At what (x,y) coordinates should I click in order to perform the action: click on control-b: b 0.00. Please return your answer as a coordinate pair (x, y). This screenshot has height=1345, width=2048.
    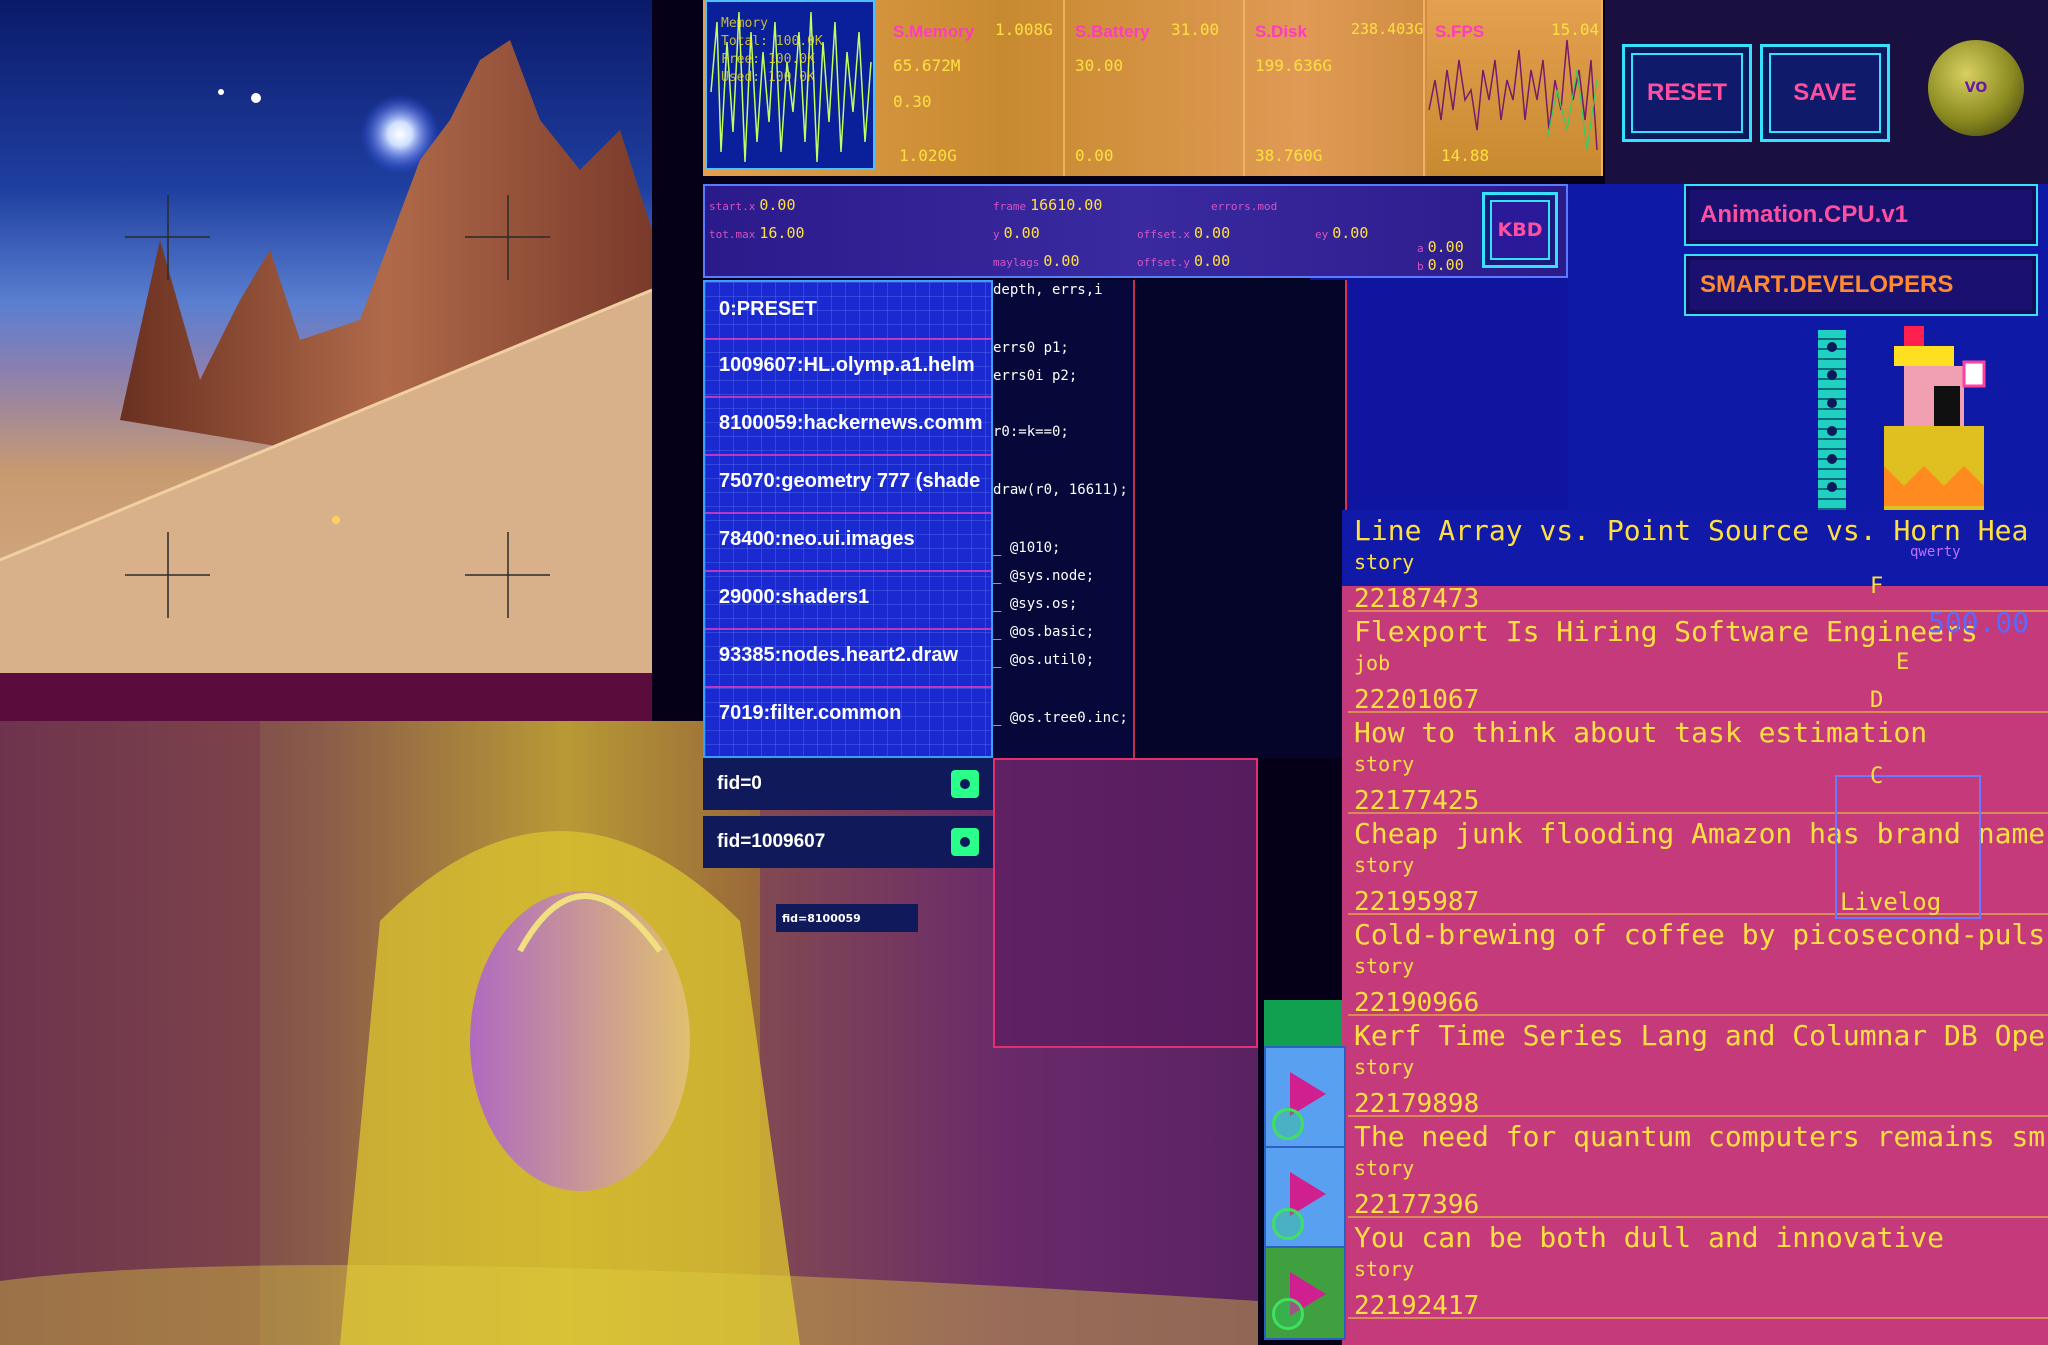
    Looking at the image, I should click on (1440, 265).